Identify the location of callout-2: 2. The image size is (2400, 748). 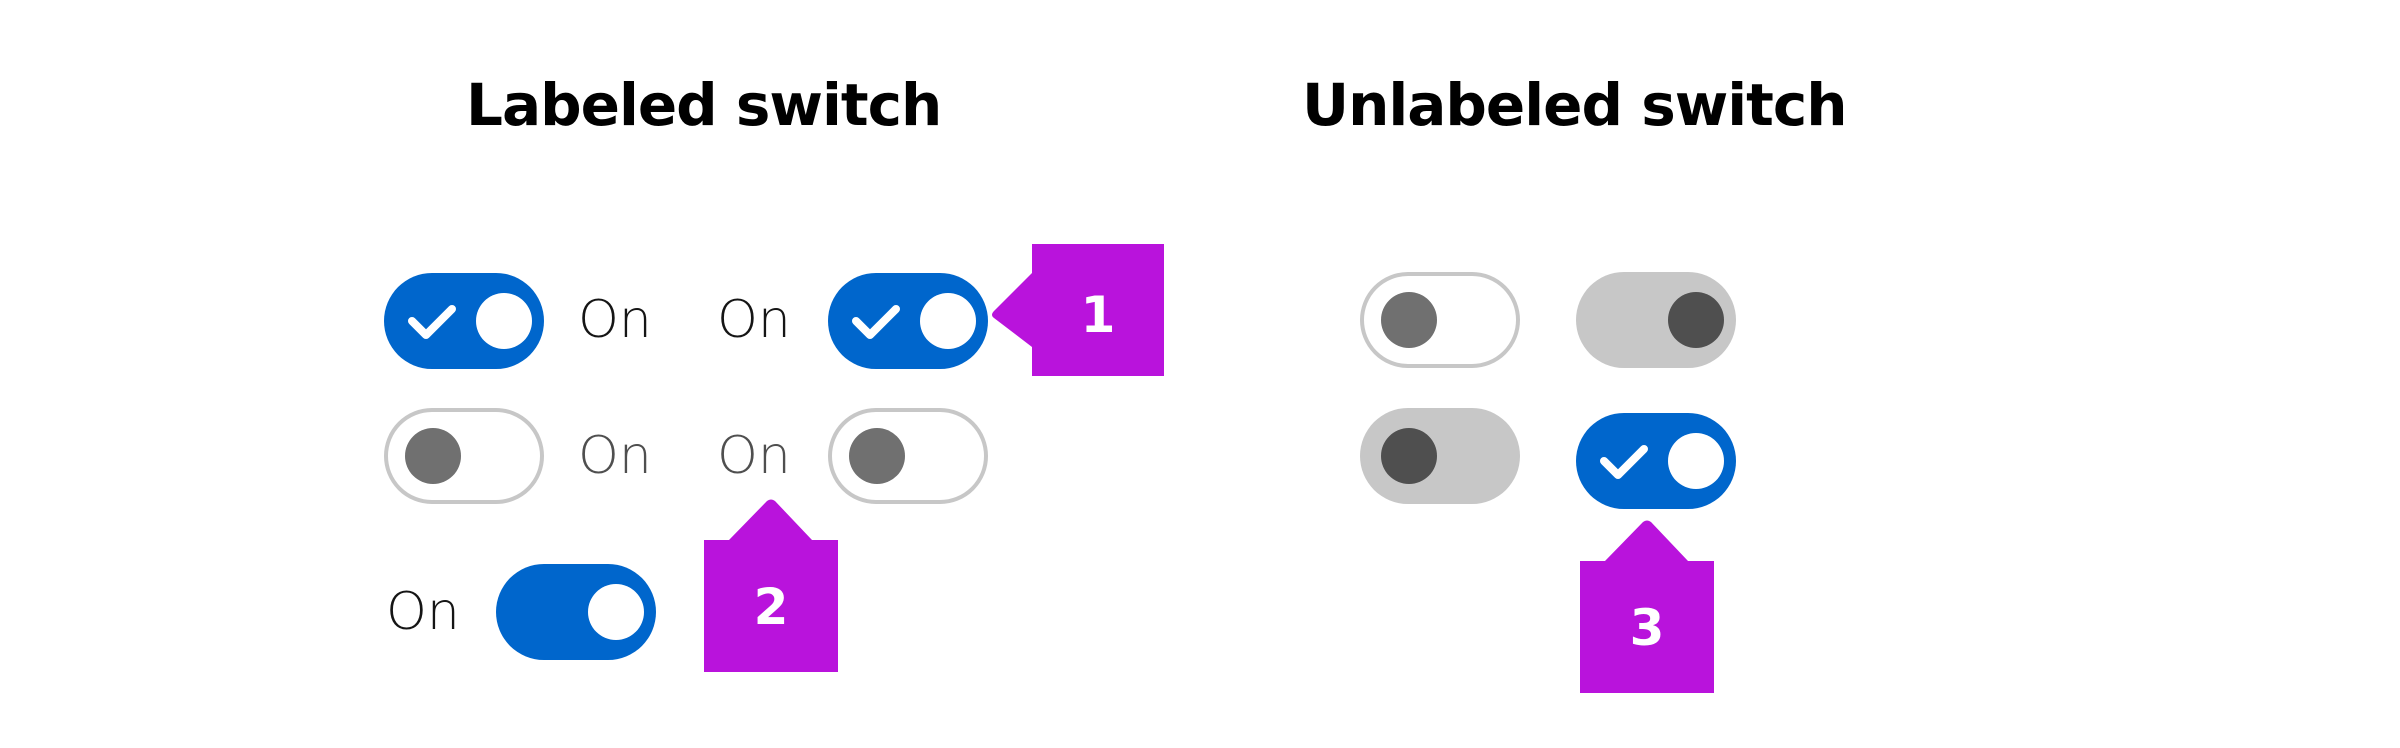
(771, 585).